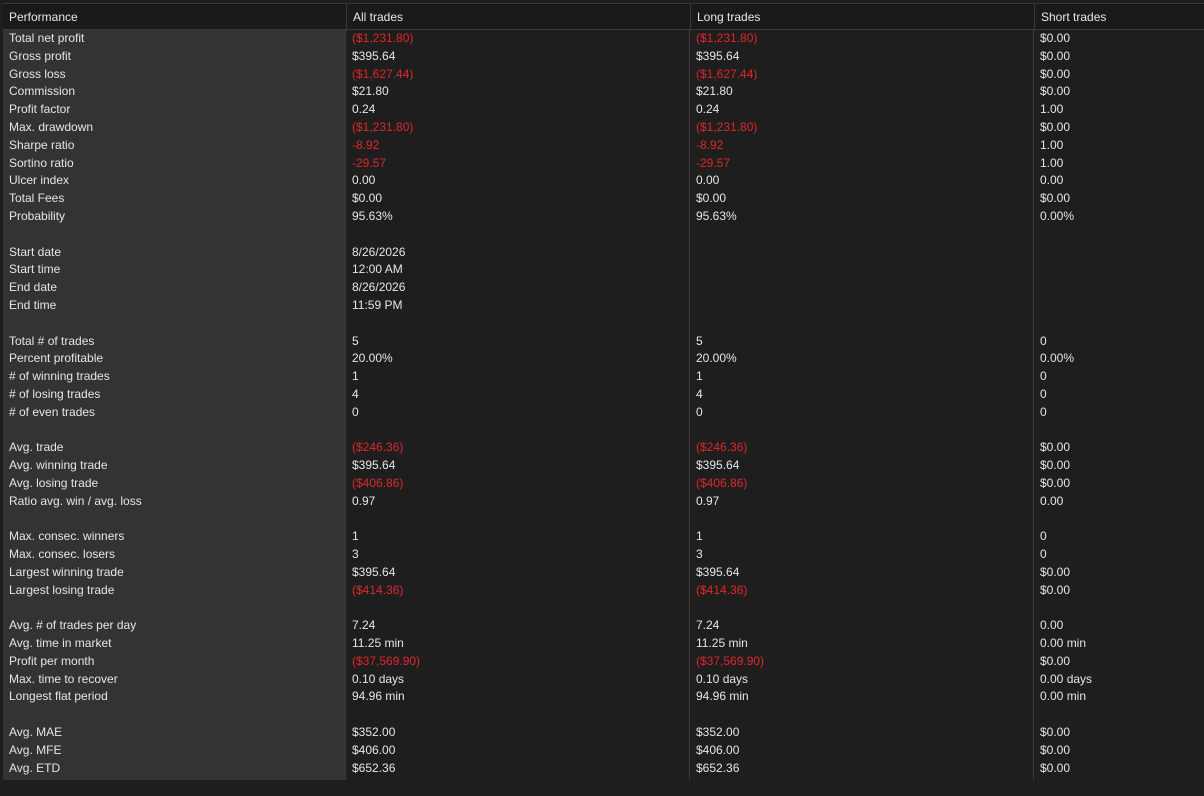 This screenshot has width=1204, height=796. Describe the element at coordinates (58, 696) in the screenshot. I see `metric-label: Longest flat period` at that location.